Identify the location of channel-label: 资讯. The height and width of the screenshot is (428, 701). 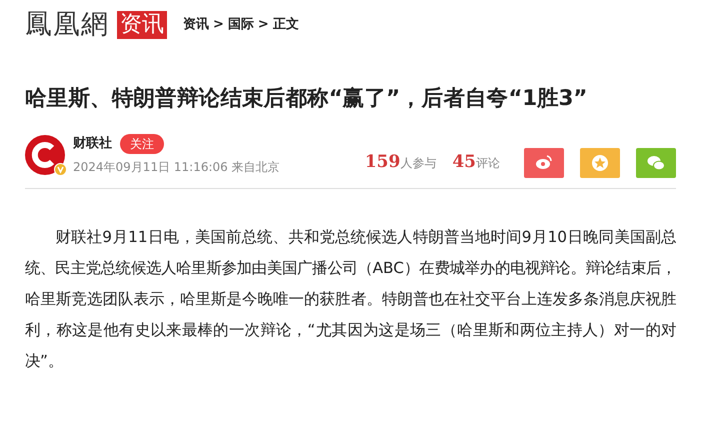
(142, 25).